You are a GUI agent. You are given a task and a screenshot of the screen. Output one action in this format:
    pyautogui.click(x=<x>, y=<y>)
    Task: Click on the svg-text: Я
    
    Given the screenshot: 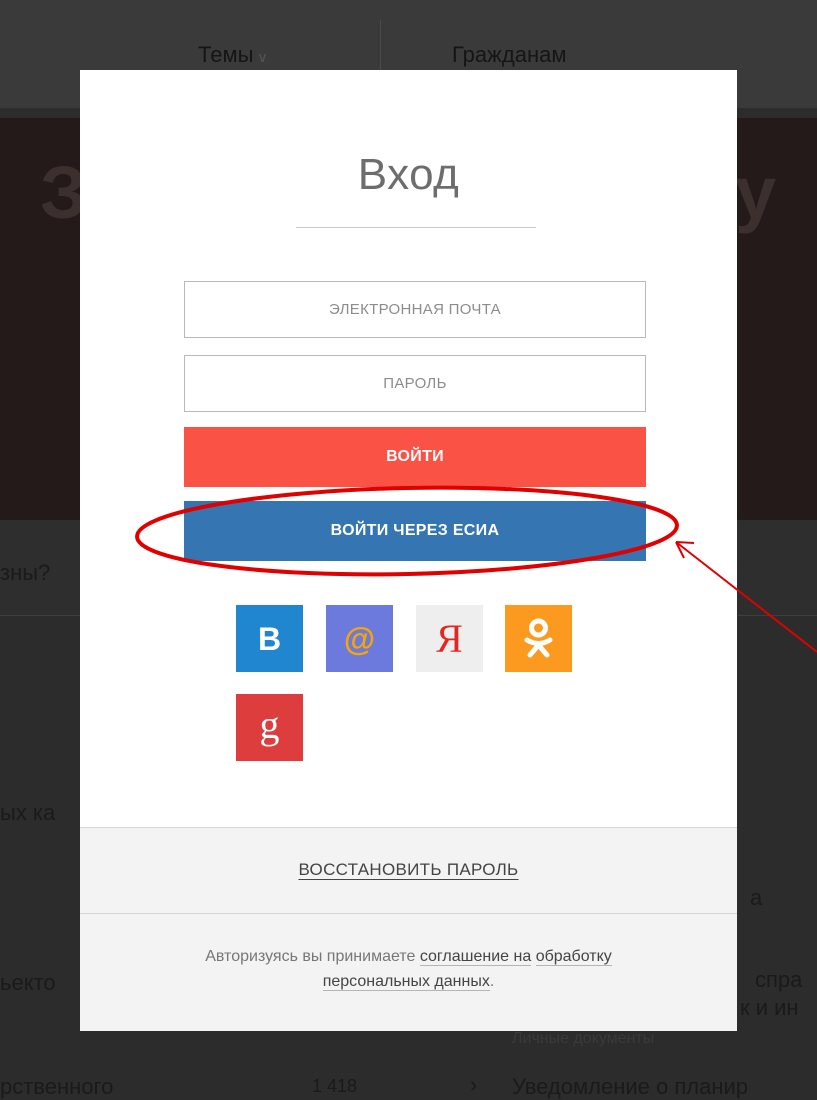 What is the action you would take?
    pyautogui.click(x=449, y=638)
    